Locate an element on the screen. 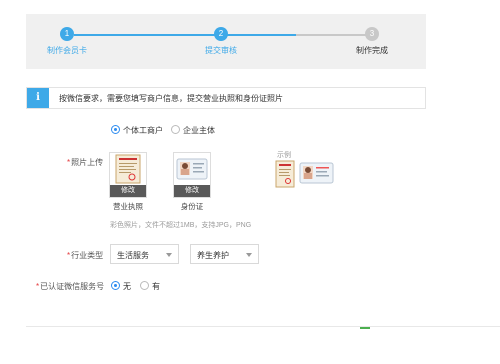  step-line-pending is located at coordinates (332, 35).